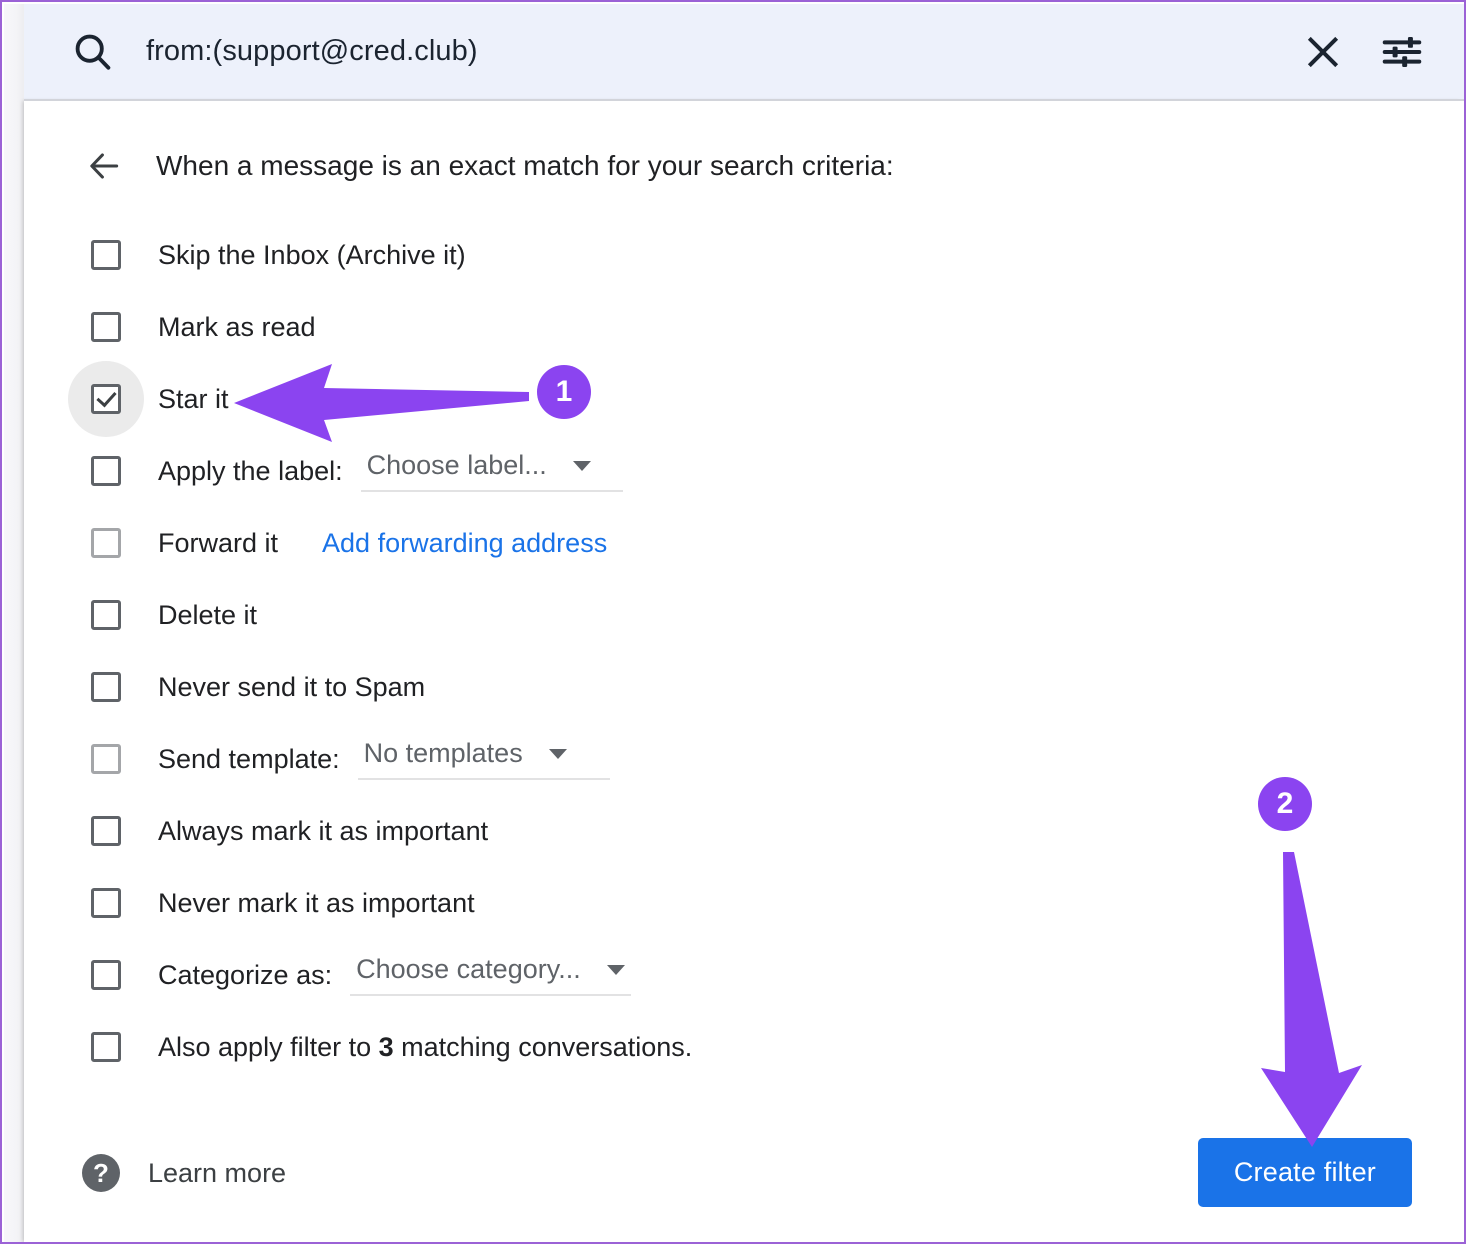  I want to click on filter-option-row: Always mark it as important, so click(744, 831).